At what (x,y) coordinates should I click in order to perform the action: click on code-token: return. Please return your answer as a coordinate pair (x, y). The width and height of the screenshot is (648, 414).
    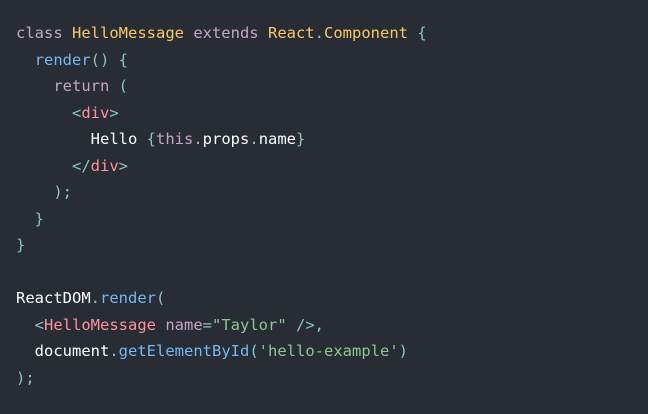
    Looking at the image, I should click on (81, 86).